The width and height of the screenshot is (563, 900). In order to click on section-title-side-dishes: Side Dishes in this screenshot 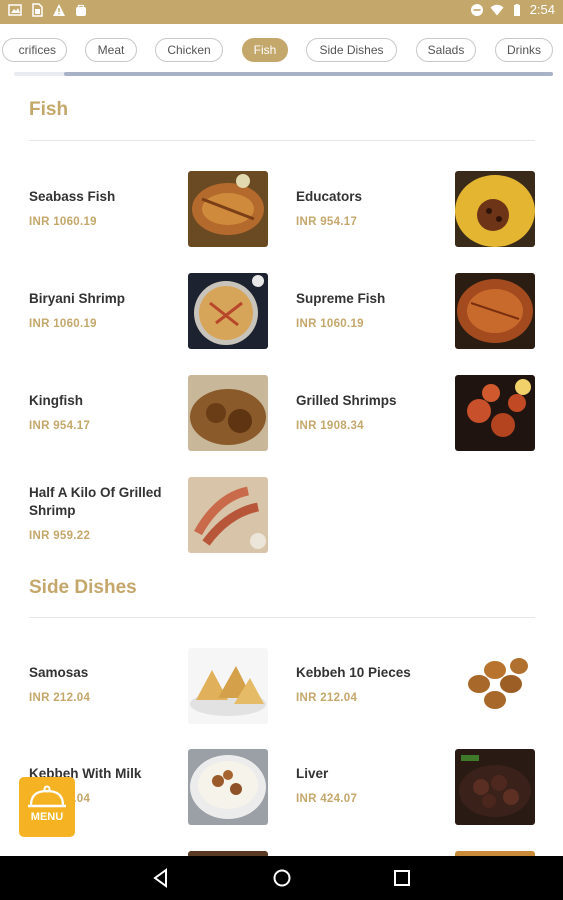, I will do `click(83, 587)`.